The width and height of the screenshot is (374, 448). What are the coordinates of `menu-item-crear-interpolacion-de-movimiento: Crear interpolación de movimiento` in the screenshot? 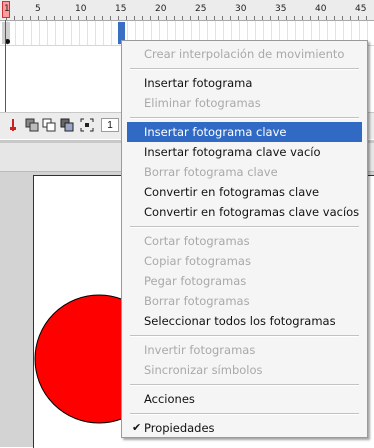 It's located at (244, 54).